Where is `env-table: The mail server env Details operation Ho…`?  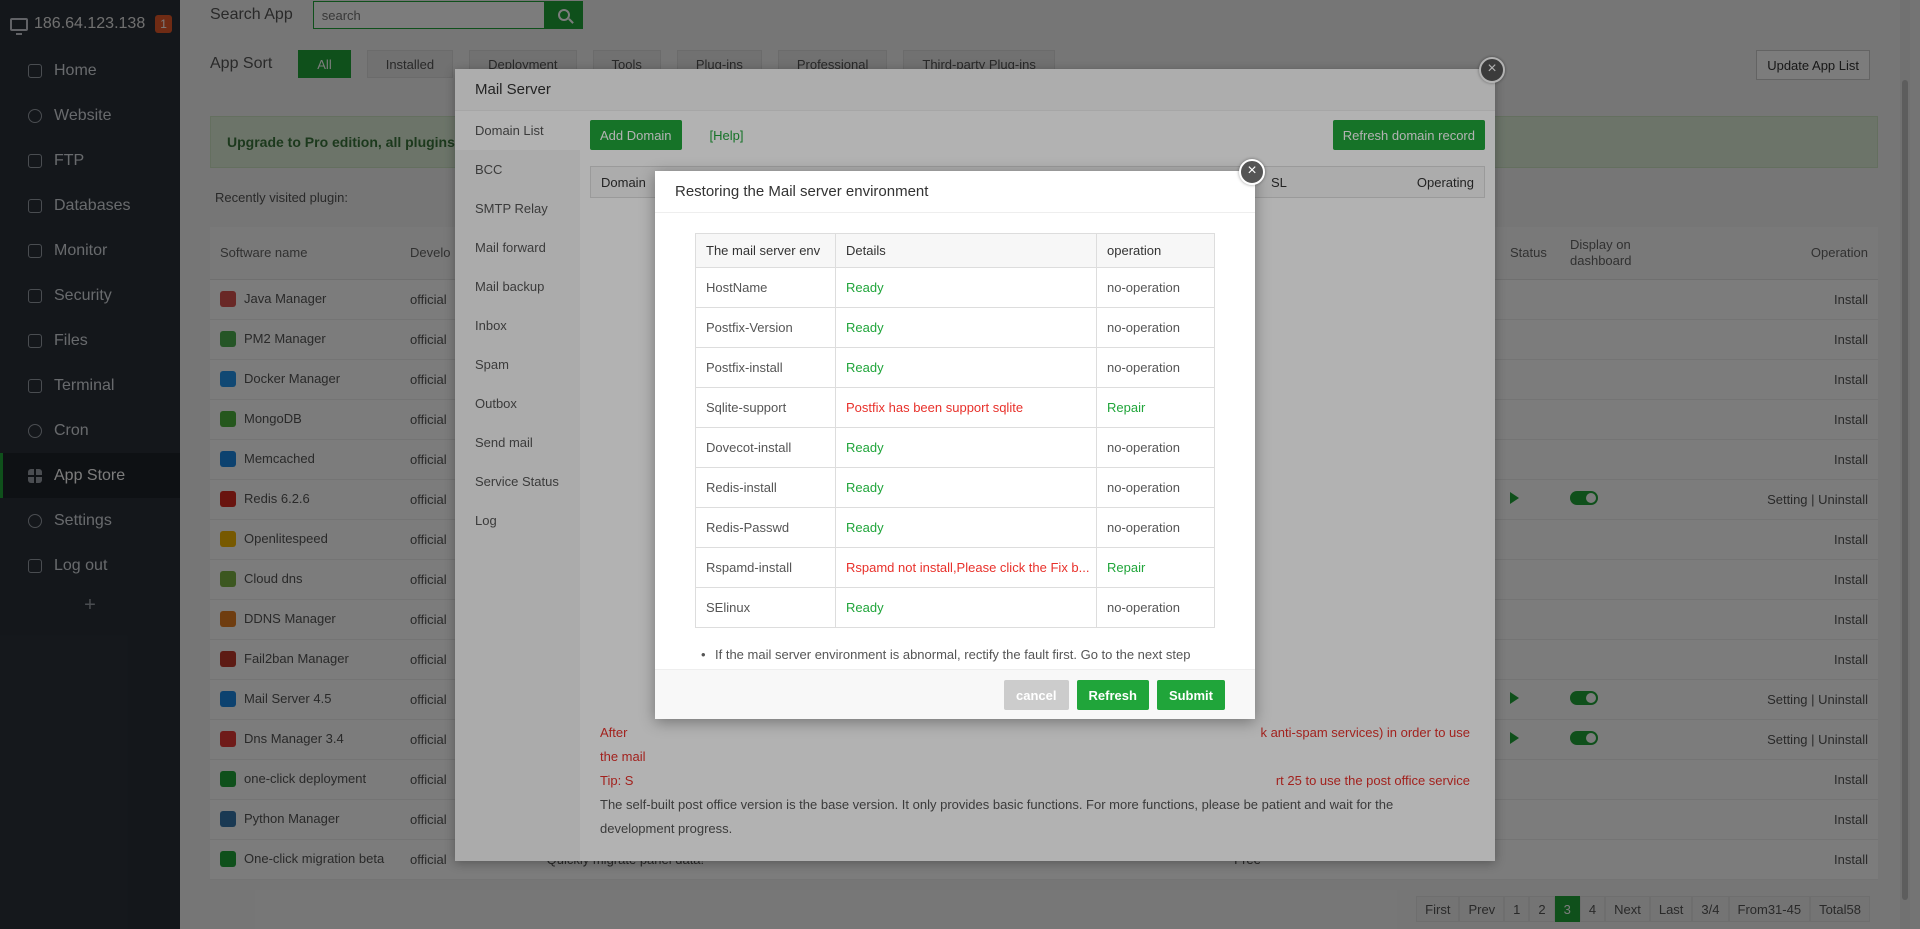 env-table: The mail server env Details operation Ho… is located at coordinates (955, 430).